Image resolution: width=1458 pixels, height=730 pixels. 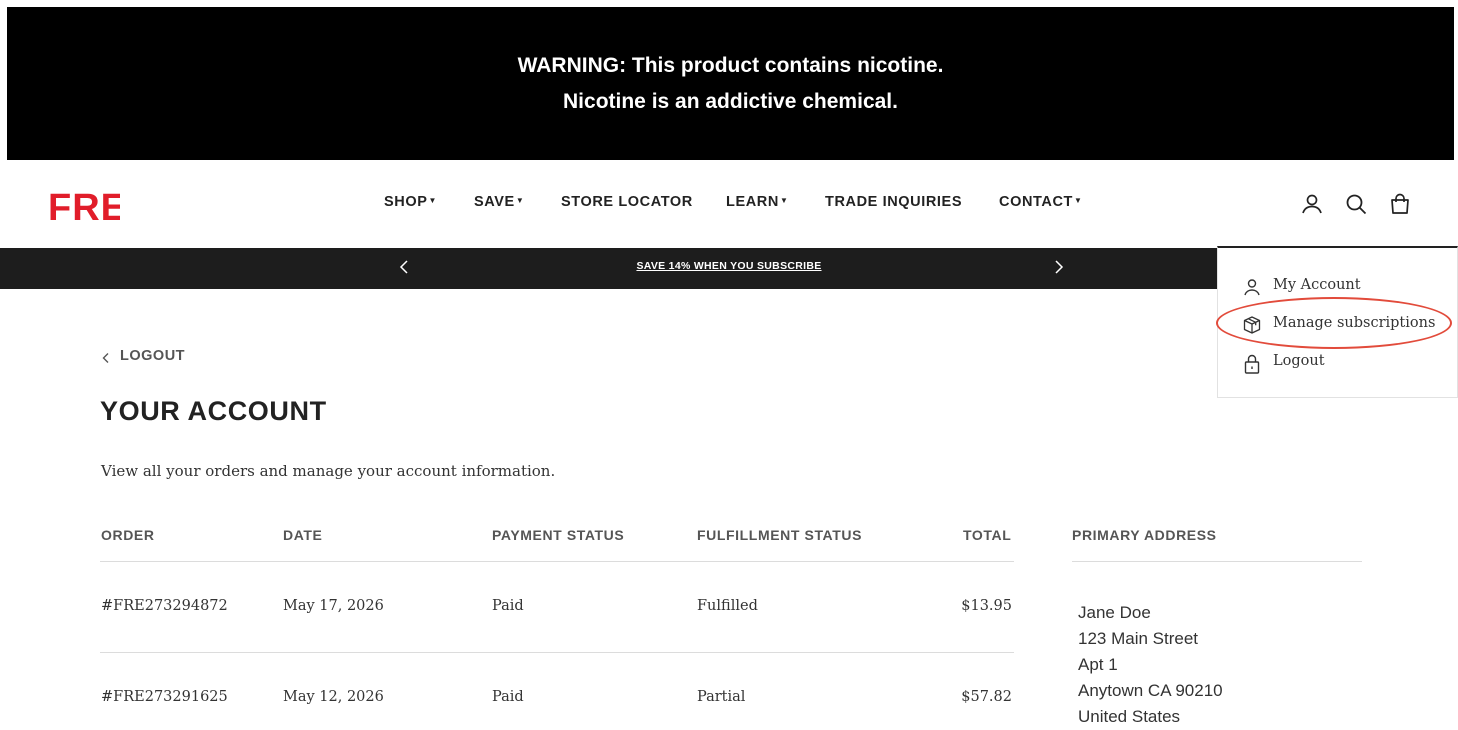 I want to click on back-logout-label: LOGOUT, so click(x=153, y=356).